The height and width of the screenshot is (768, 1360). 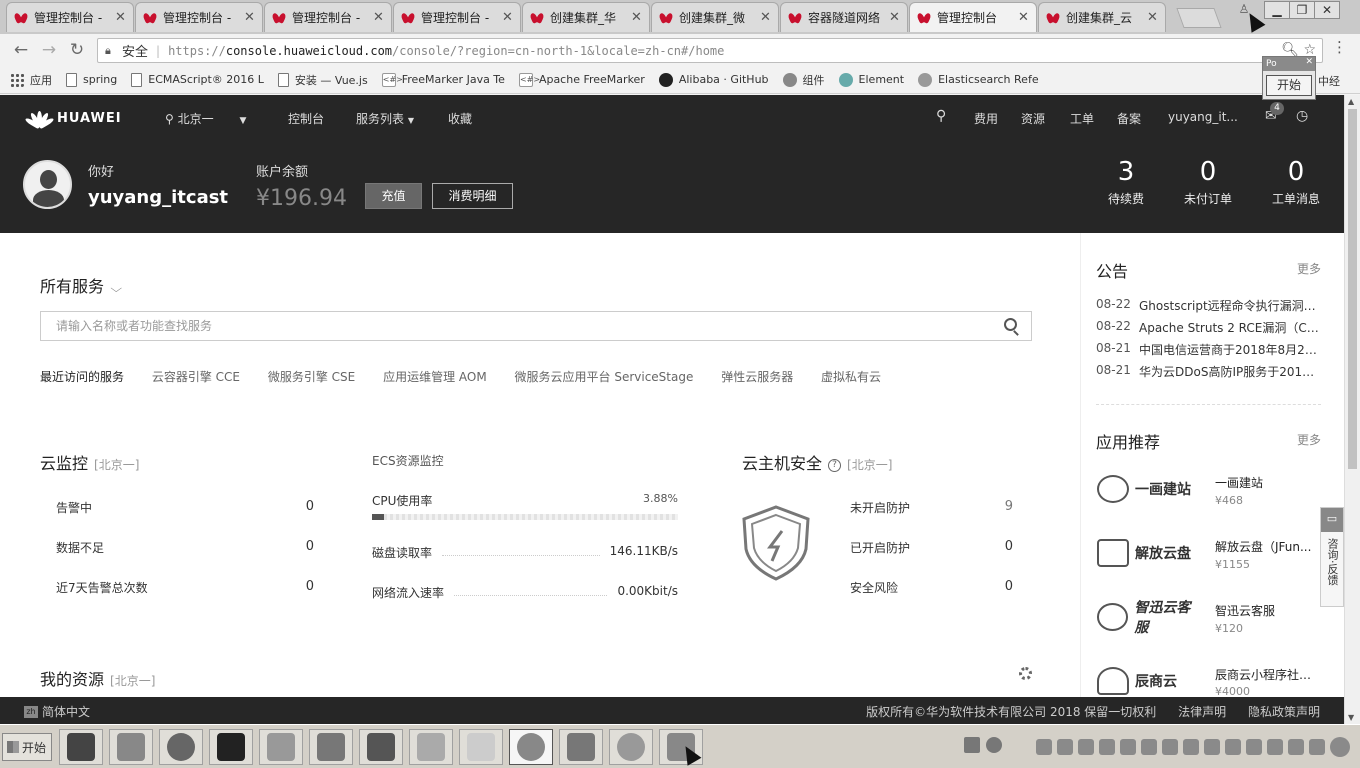 What do you see at coordinates (1208, 182) in the screenshot?
I see `stat-unpaid-orders: 0 未付订单` at bounding box center [1208, 182].